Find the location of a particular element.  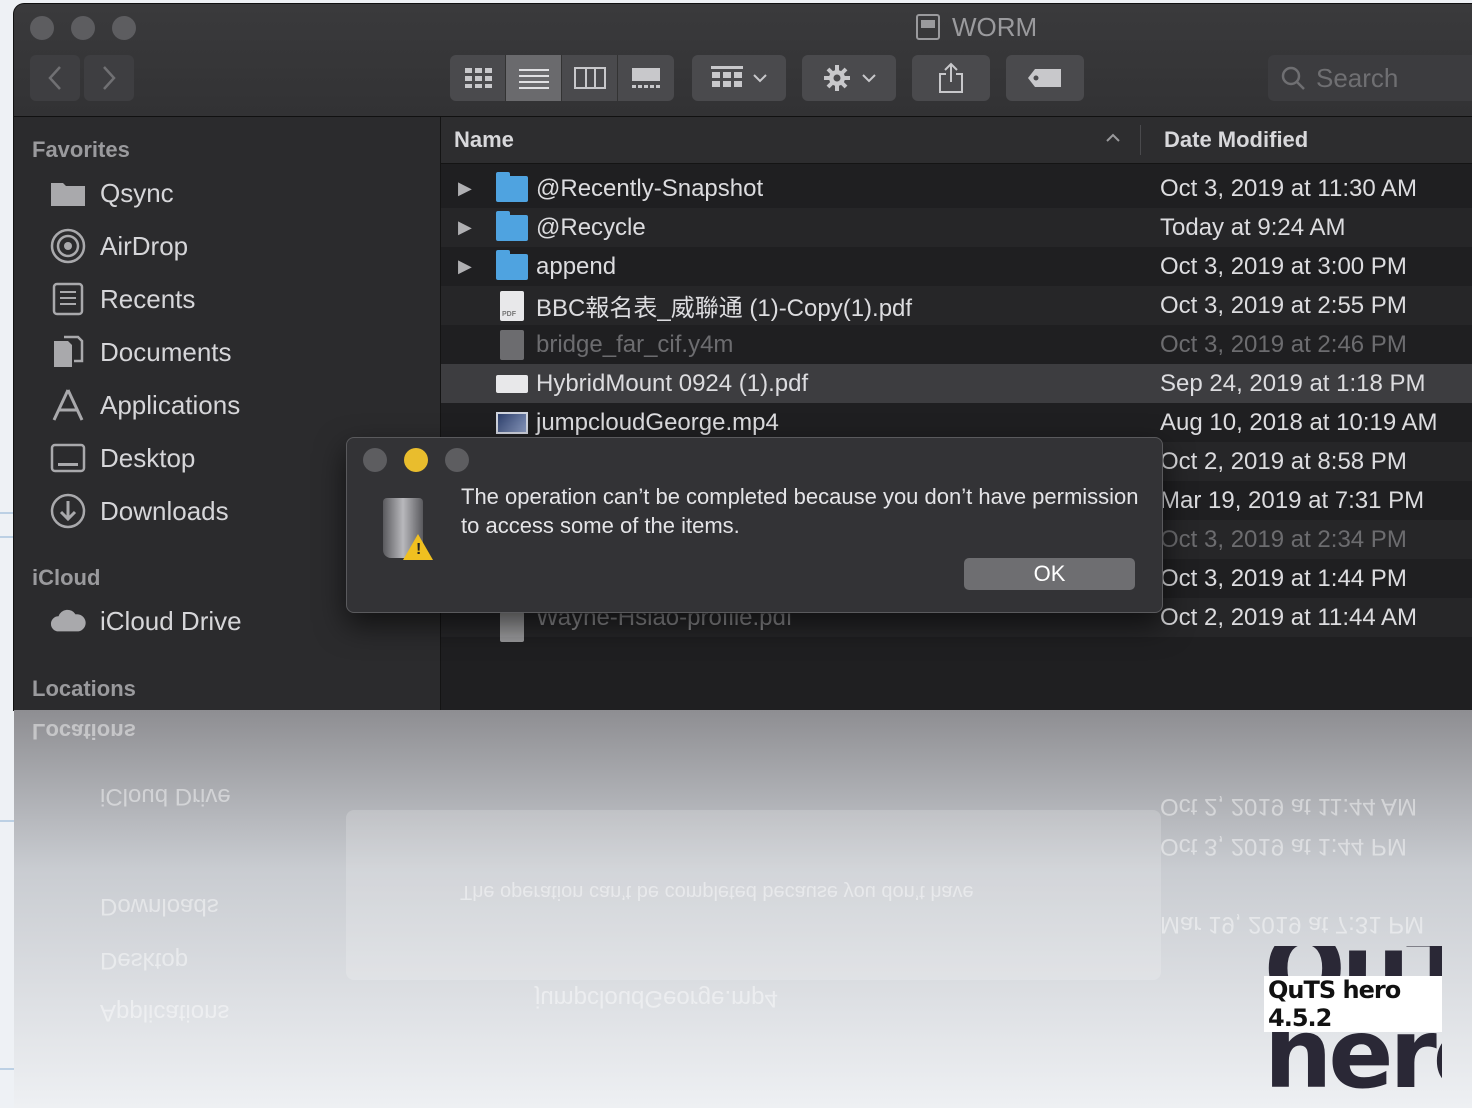

sidebar-item-airdrop: AirDrop is located at coordinates (119, 246).